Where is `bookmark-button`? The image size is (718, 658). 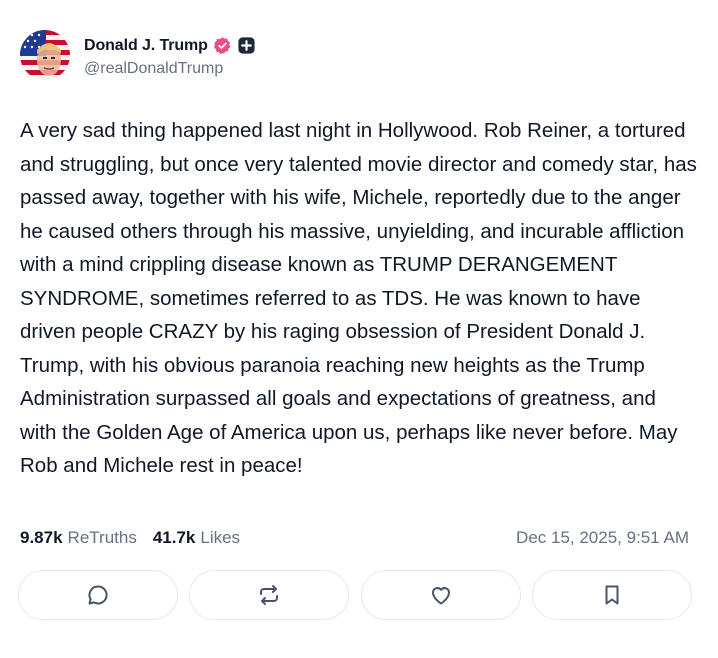
bookmark-button is located at coordinates (611, 595).